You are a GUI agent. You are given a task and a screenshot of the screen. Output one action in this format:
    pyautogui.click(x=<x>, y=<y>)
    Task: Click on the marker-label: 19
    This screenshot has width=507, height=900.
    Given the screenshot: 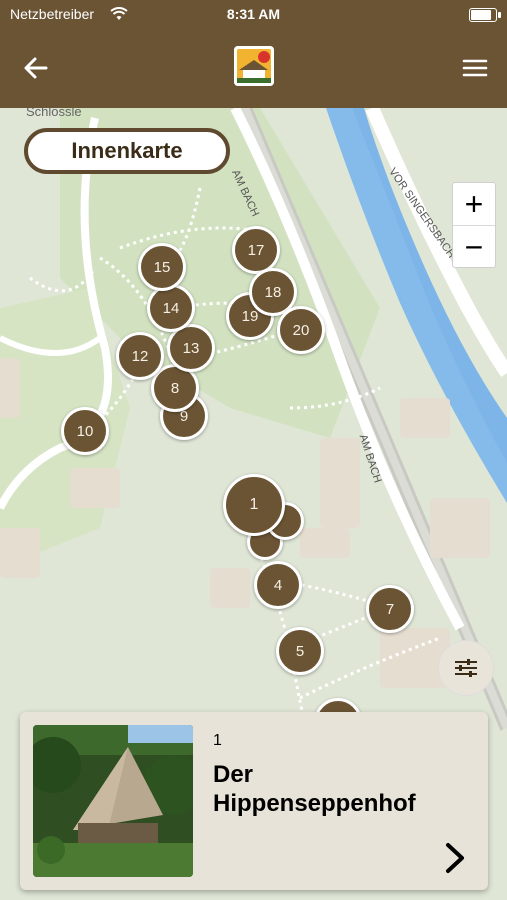 What is the action you would take?
    pyautogui.click(x=250, y=316)
    